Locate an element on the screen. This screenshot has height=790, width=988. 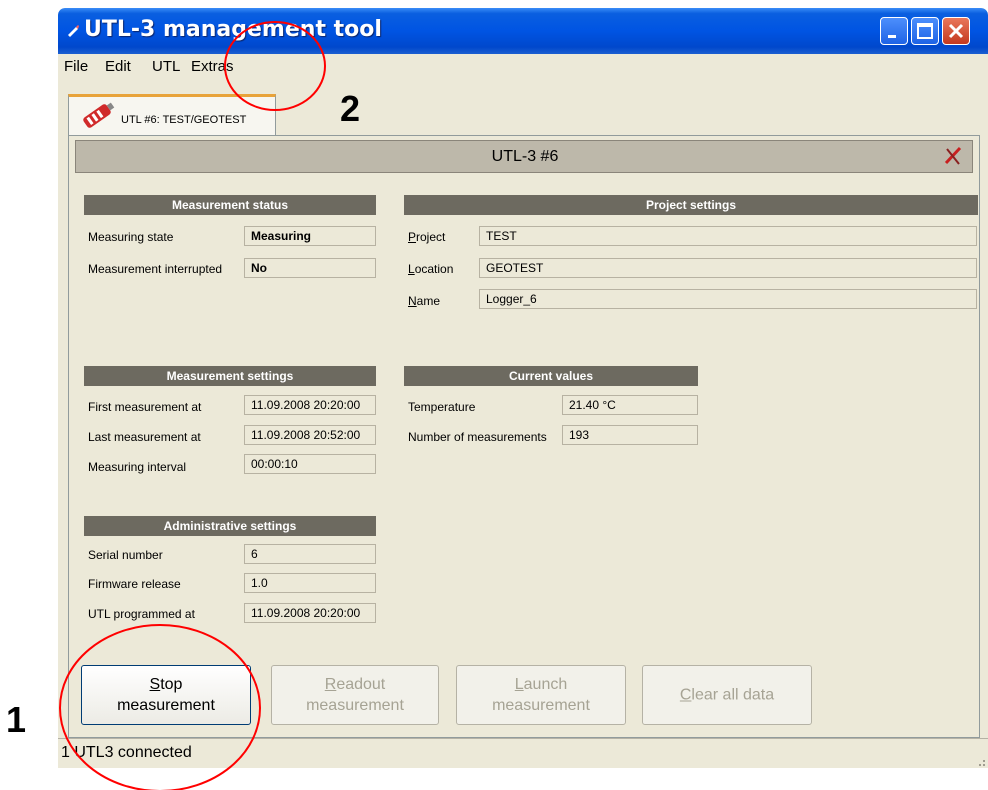
annotation-circle-stop is located at coordinates (160, 707).